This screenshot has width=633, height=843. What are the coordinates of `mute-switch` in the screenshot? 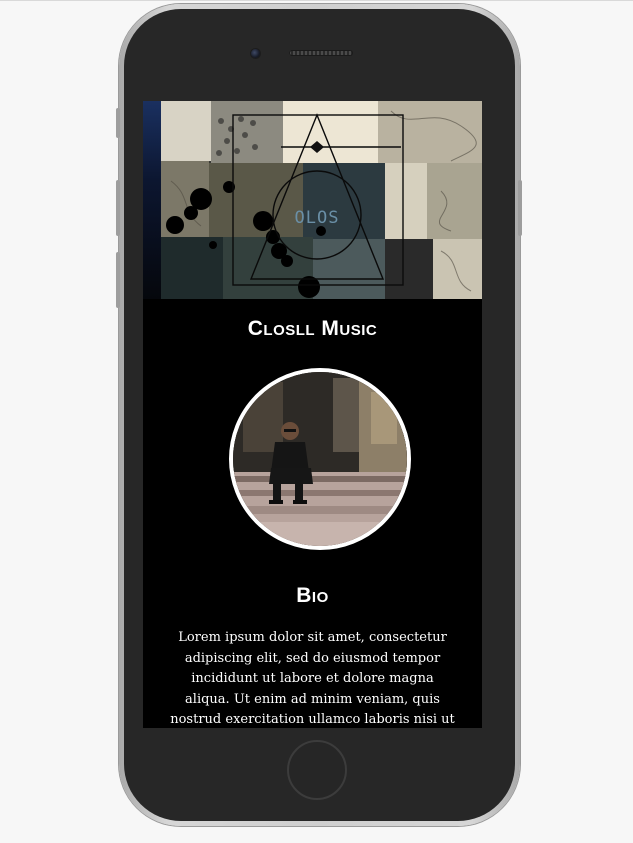 It's located at (118, 123).